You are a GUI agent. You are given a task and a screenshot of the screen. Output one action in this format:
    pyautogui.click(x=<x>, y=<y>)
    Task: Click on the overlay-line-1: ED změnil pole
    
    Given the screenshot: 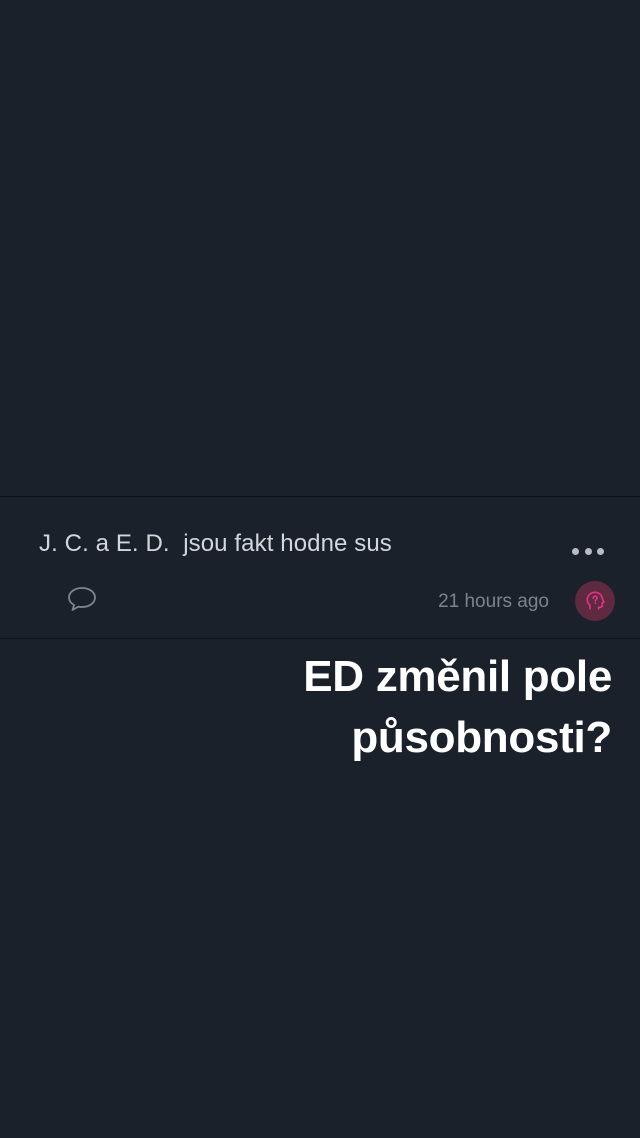 What is the action you would take?
    pyautogui.click(x=457, y=676)
    